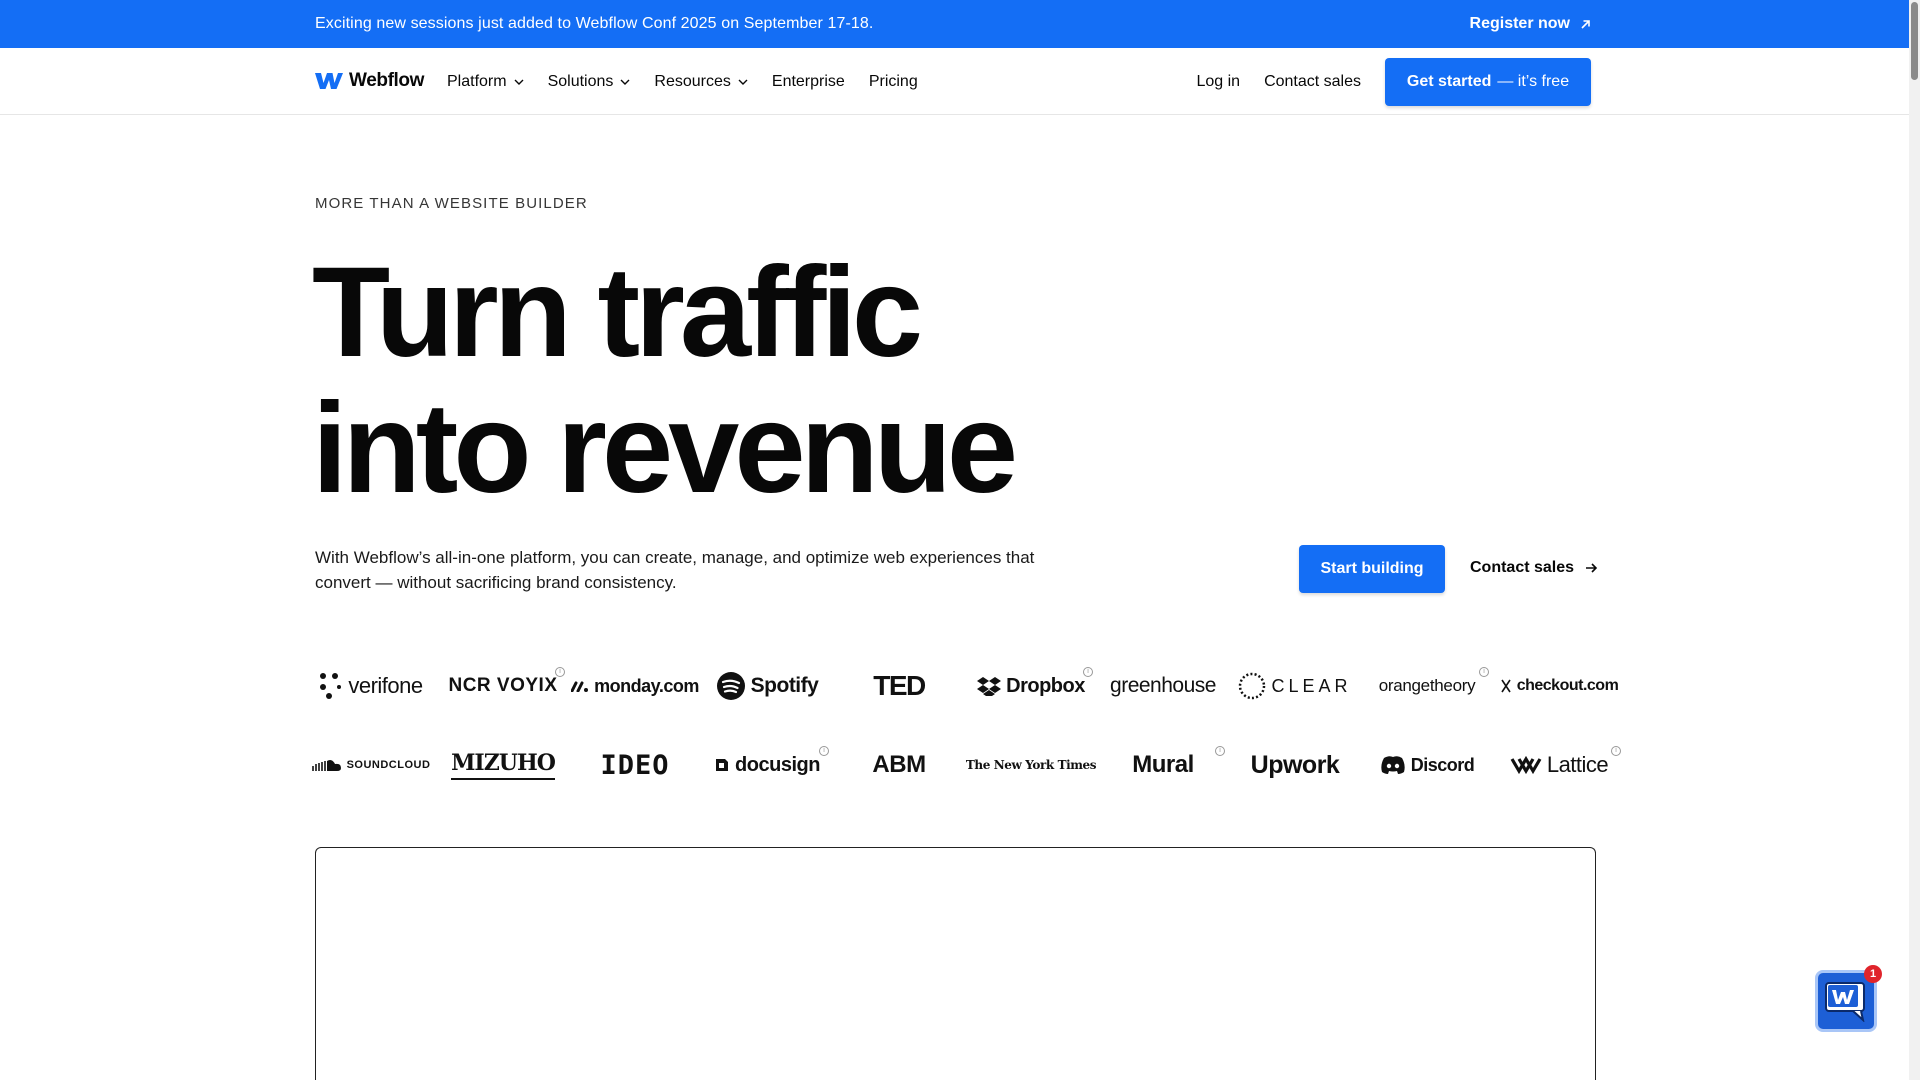 Image resolution: width=1920 pixels, height=1080 pixels. What do you see at coordinates (1592, 568) in the screenshot?
I see `arrow-right-icon` at bounding box center [1592, 568].